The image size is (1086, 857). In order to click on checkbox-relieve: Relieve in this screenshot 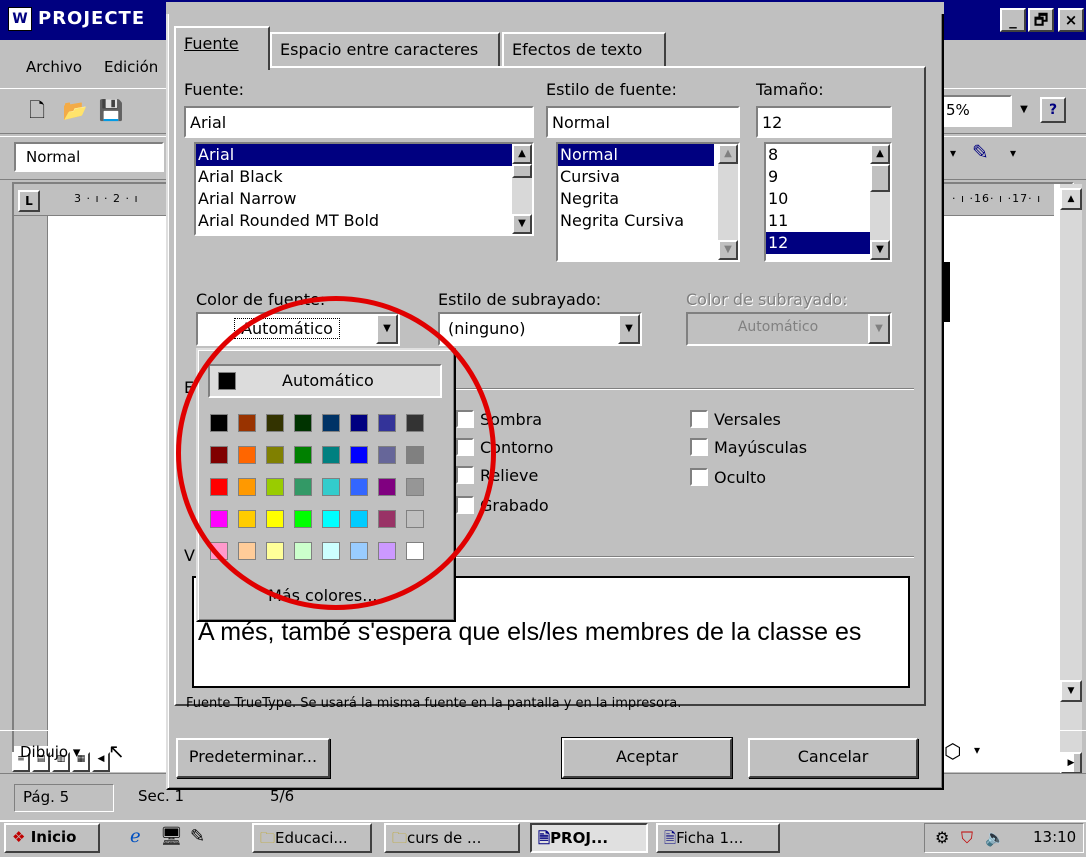, I will do `click(497, 475)`.